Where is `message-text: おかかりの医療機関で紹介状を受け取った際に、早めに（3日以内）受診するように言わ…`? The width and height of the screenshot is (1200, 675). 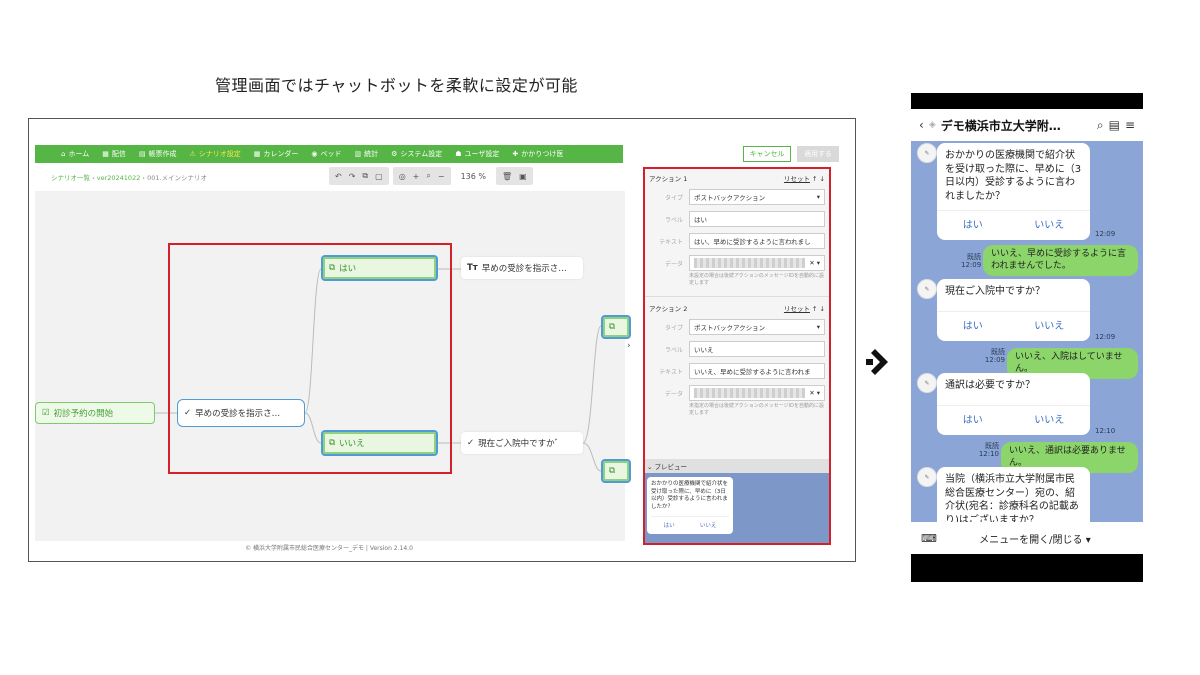
message-text: おかかりの医療機関で紹介状を受け取った際に、早めに（3日以内）受診するように言わ… is located at coordinates (1013, 176).